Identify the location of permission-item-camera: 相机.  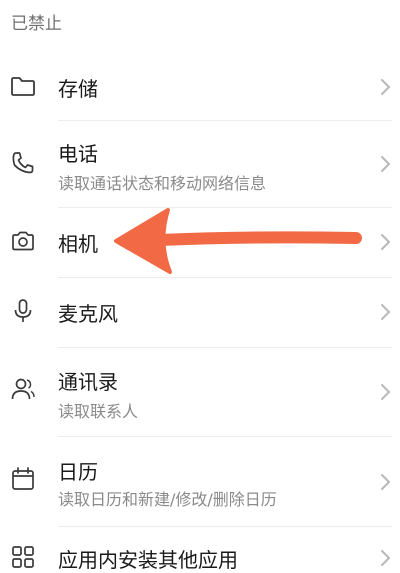
(200, 241).